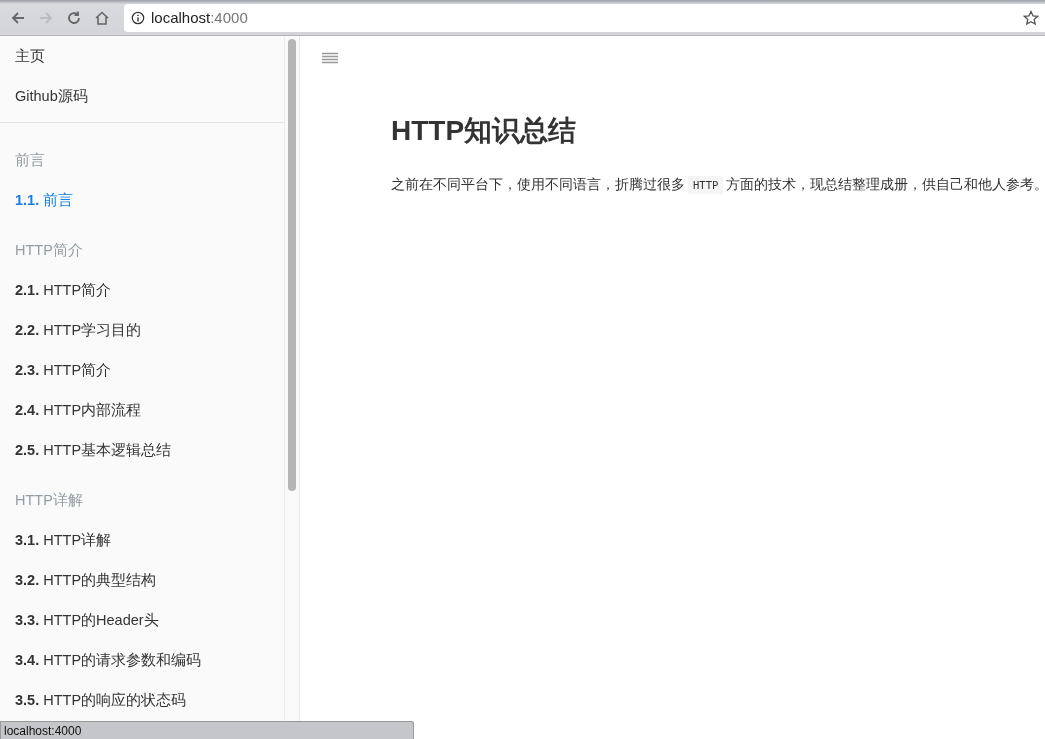 The image size is (1045, 739). What do you see at coordinates (49, 250) in the screenshot?
I see `section-header: HTTP简介` at bounding box center [49, 250].